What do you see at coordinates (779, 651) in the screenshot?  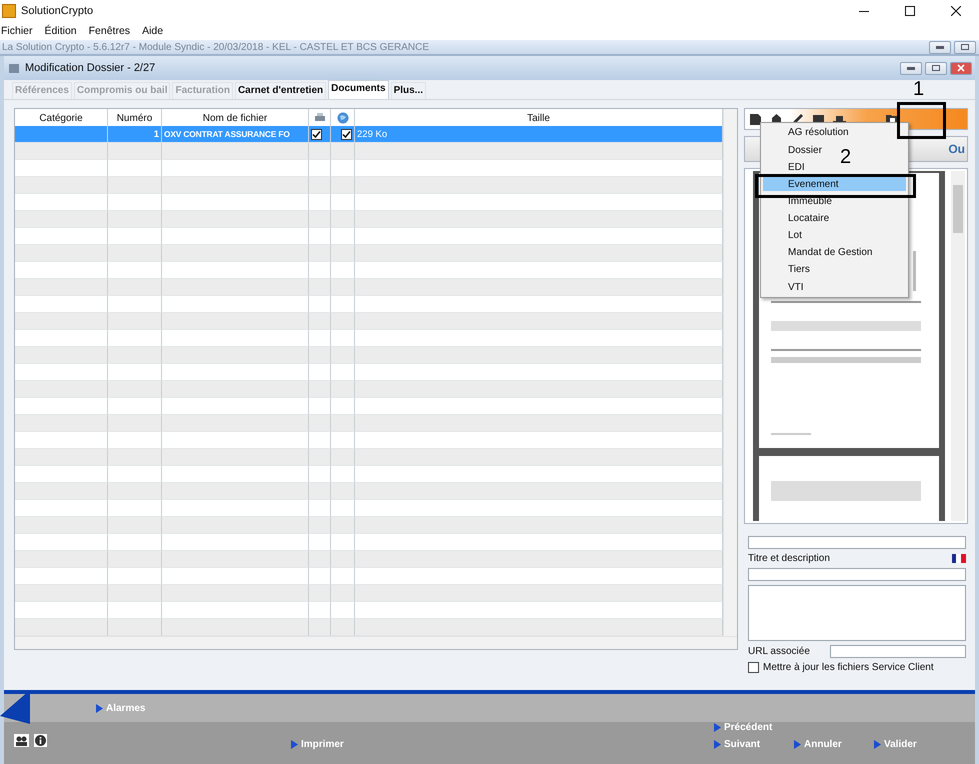 I see `field-label: URL associée` at bounding box center [779, 651].